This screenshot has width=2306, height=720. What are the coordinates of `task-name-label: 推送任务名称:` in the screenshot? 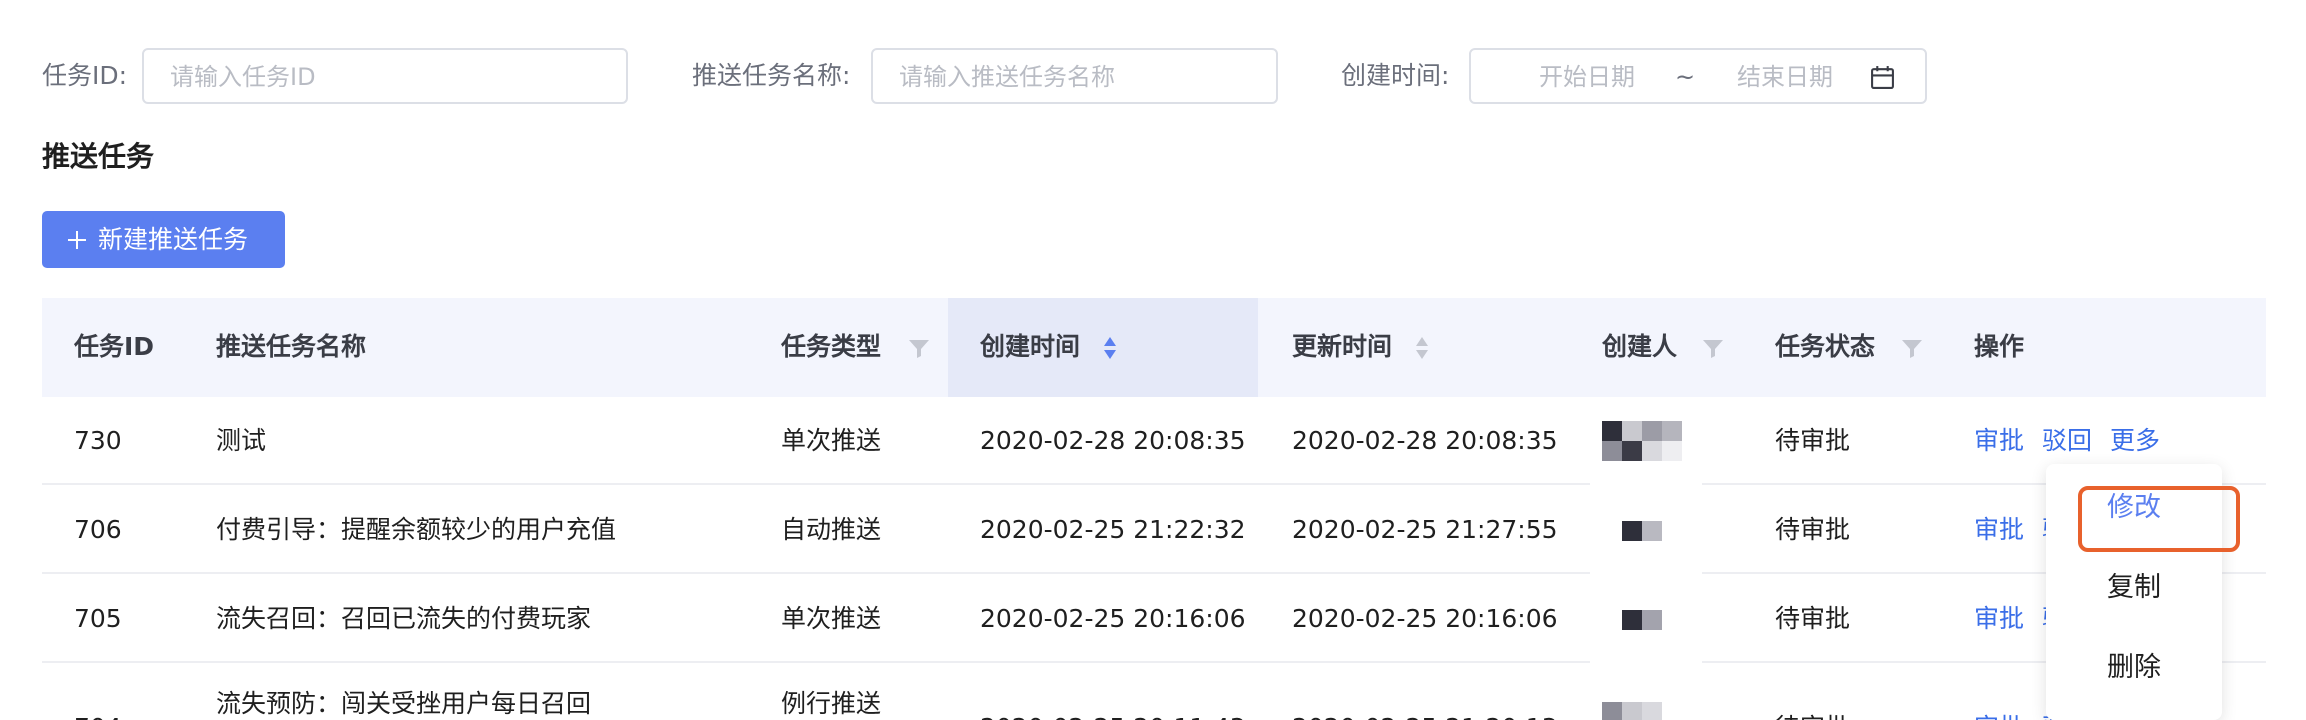 It's located at (771, 75).